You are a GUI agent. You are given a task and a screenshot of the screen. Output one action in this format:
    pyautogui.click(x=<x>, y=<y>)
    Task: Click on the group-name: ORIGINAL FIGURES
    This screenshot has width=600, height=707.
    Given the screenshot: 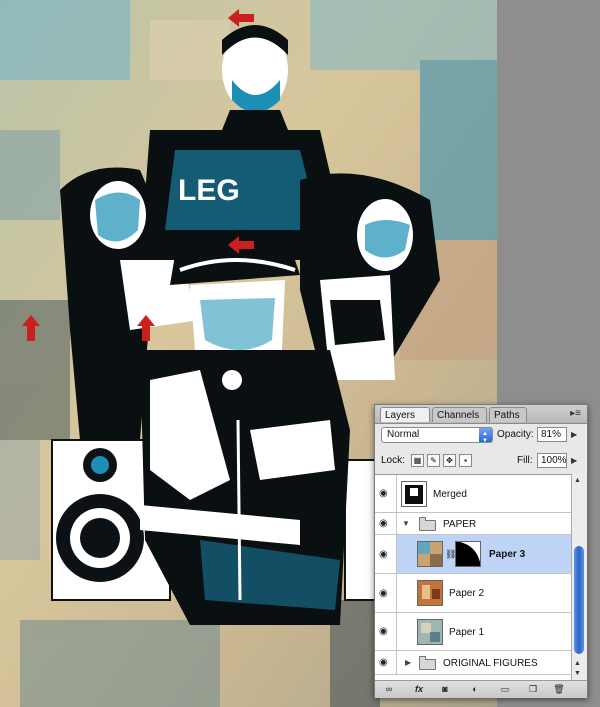 What is the action you would take?
    pyautogui.click(x=490, y=663)
    